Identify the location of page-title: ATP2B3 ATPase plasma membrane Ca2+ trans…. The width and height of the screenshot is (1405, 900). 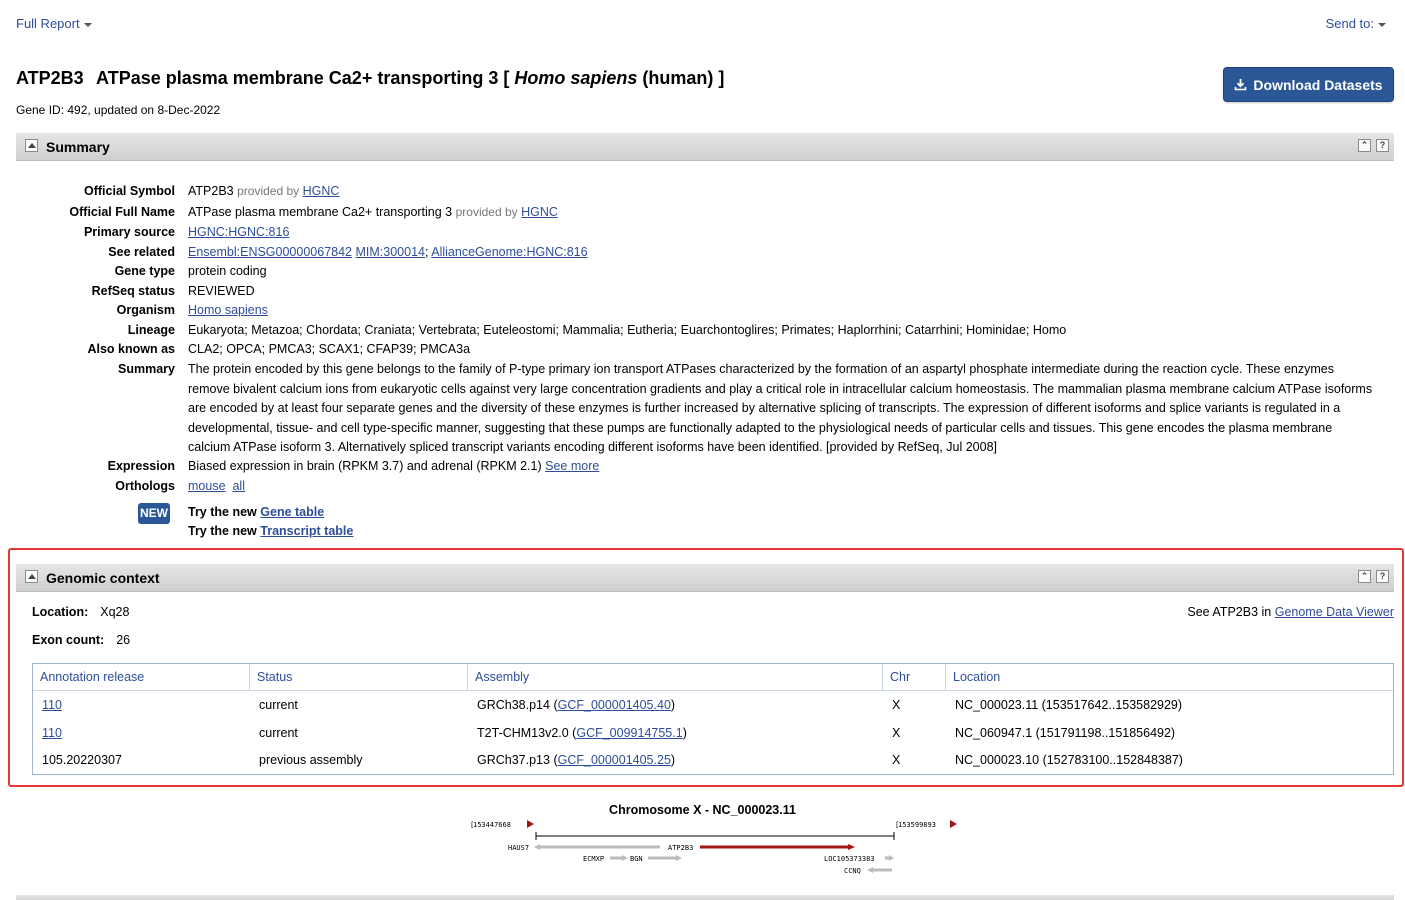
(370, 78).